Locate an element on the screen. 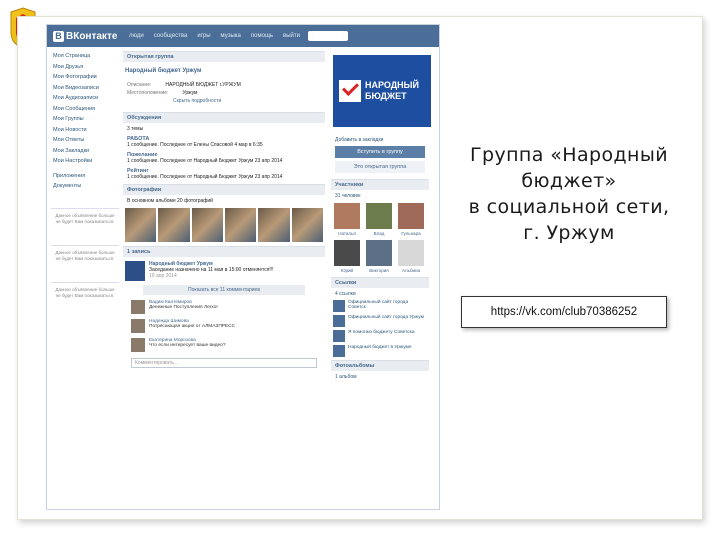 This screenshot has width=720, height=540. top-nav-item: выйти is located at coordinates (291, 36).